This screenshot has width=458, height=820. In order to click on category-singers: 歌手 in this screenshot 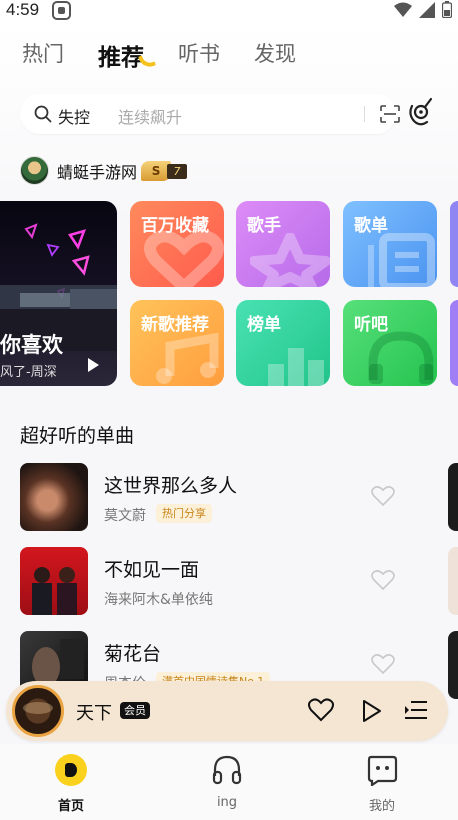, I will do `click(283, 244)`.